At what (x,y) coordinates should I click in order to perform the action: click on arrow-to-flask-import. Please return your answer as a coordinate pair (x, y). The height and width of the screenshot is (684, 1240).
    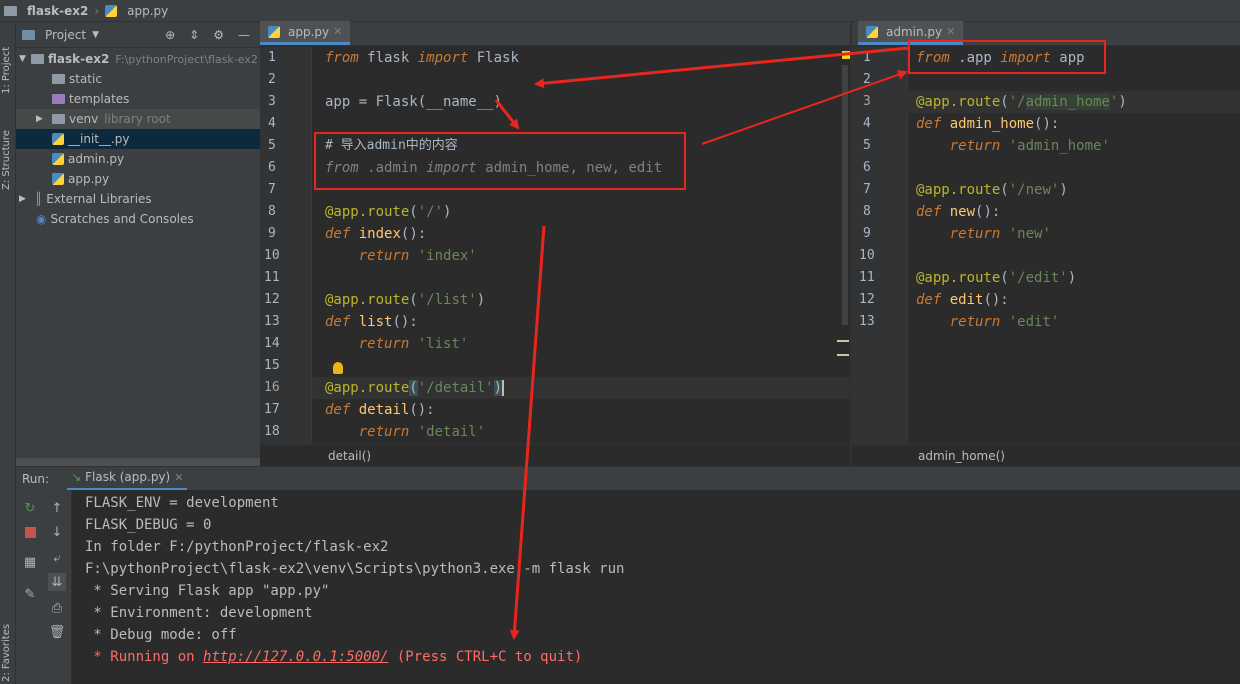
    Looking at the image, I should click on (721, 67).